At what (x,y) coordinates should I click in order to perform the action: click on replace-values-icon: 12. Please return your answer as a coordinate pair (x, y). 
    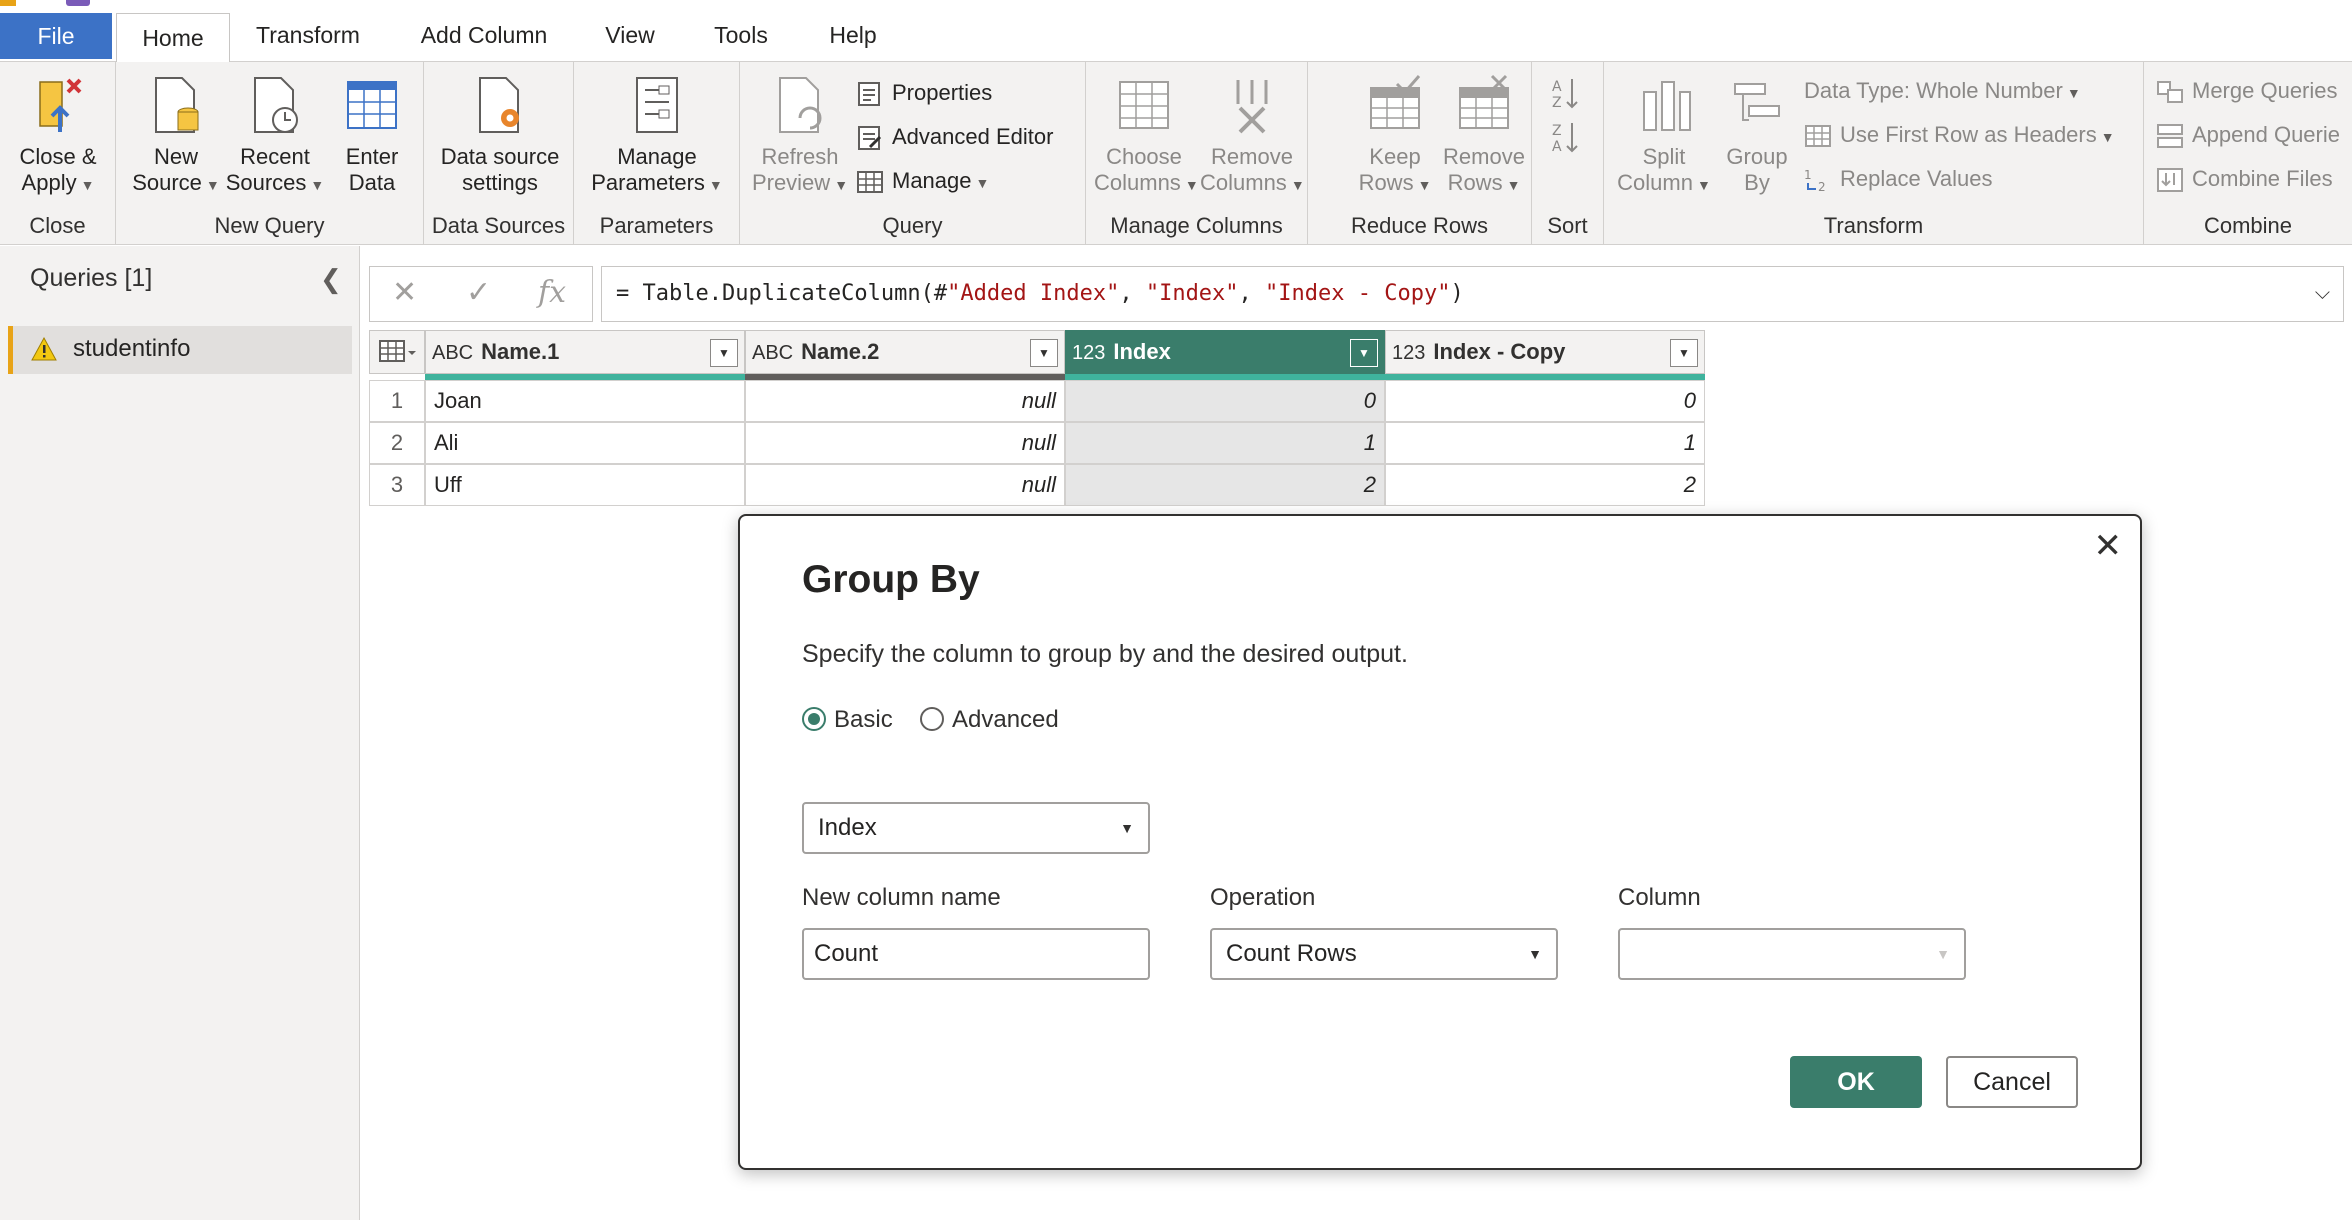
    Looking at the image, I should click on (1818, 180).